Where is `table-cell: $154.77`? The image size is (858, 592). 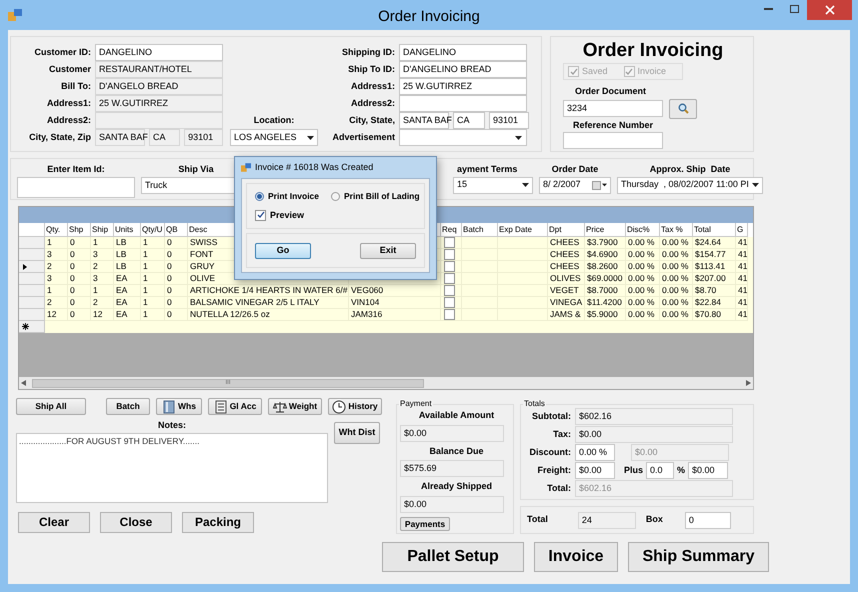
table-cell: $154.77 is located at coordinates (710, 254).